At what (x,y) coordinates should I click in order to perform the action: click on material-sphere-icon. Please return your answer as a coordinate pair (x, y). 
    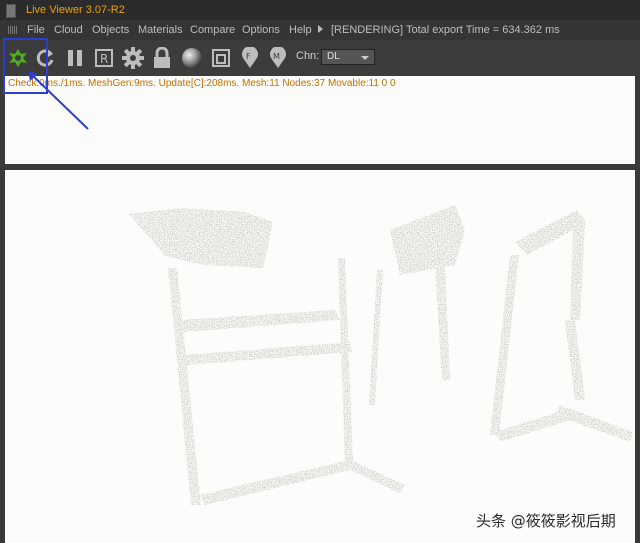
    Looking at the image, I should click on (192, 58).